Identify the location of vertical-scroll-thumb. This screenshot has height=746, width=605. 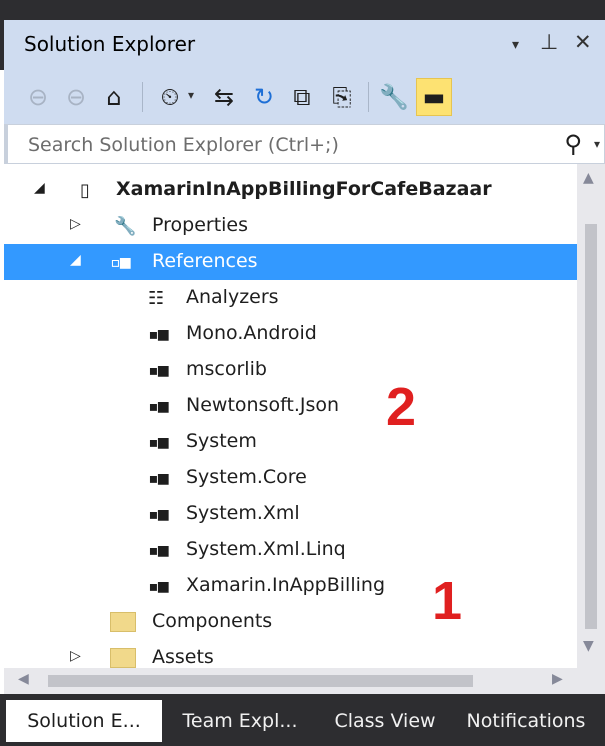
(591, 426).